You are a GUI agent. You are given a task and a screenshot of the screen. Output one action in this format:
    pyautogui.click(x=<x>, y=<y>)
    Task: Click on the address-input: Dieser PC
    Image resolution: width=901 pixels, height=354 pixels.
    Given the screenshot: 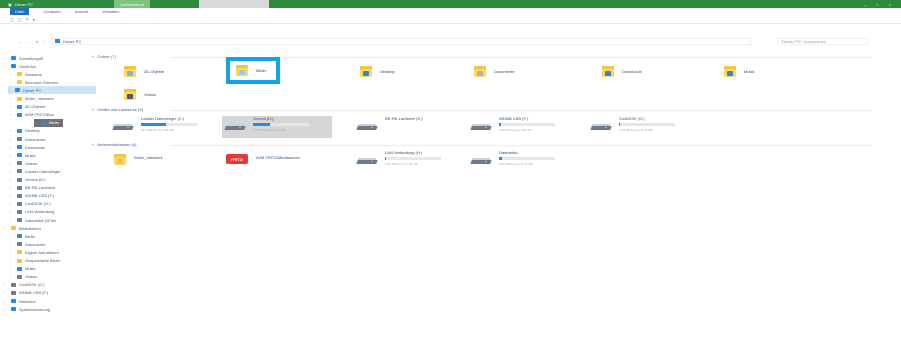 What is the action you would take?
    pyautogui.click(x=401, y=41)
    